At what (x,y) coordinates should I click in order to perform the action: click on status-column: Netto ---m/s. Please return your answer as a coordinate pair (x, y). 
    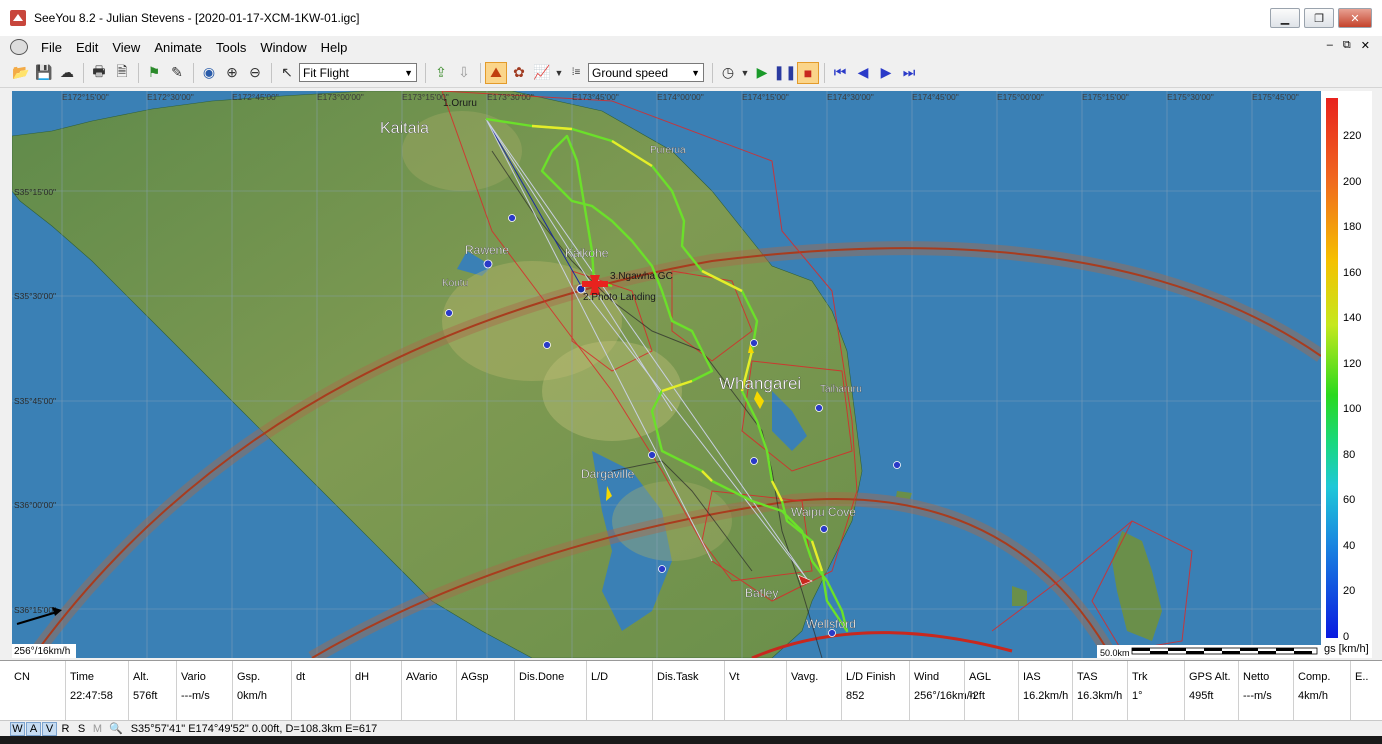
    Looking at the image, I should click on (1265, 691).